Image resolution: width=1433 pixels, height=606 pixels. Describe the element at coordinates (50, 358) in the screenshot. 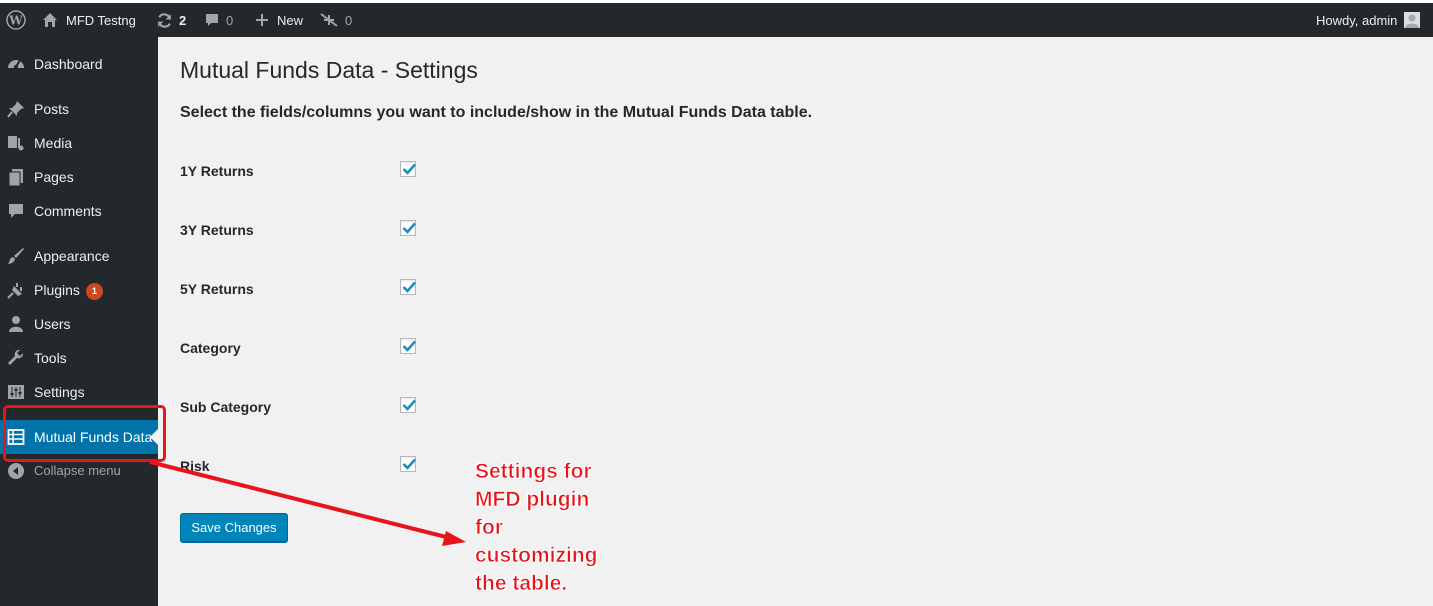

I see `sidebar-item-label: Tools` at that location.